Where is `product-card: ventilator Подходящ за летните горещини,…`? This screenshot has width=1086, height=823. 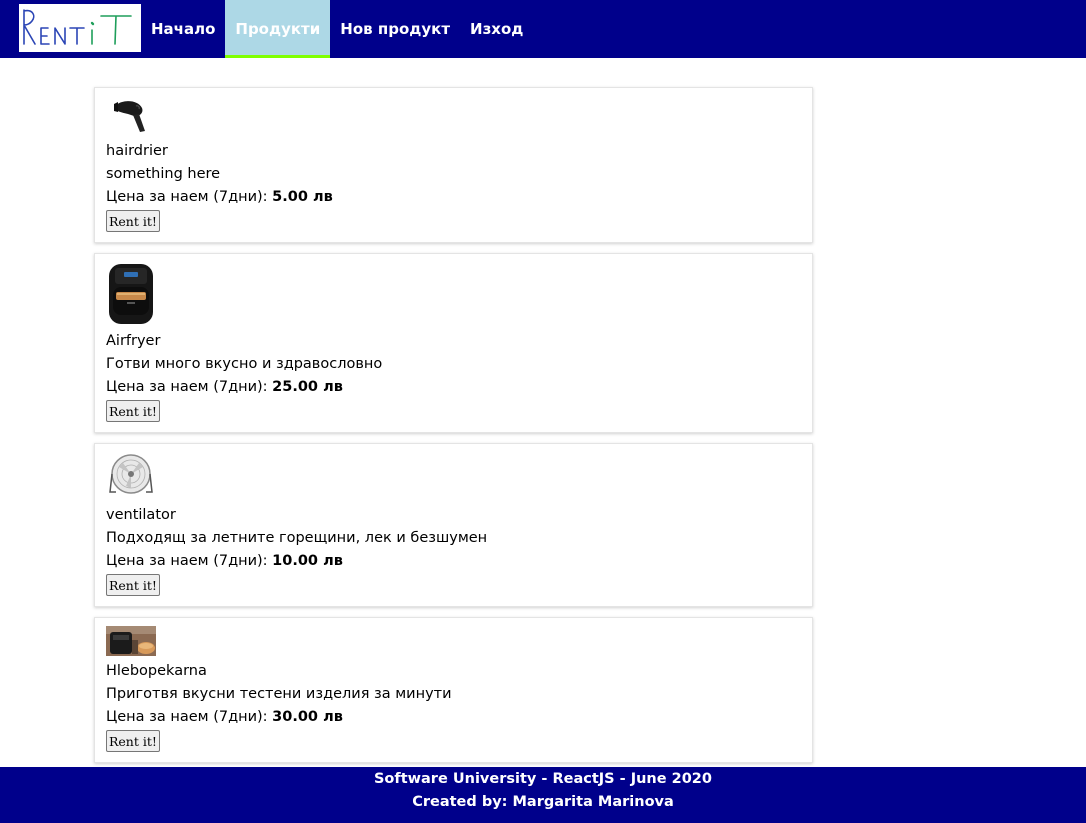
product-card: ventilator Подходящ за летните горещини,… is located at coordinates (453, 525).